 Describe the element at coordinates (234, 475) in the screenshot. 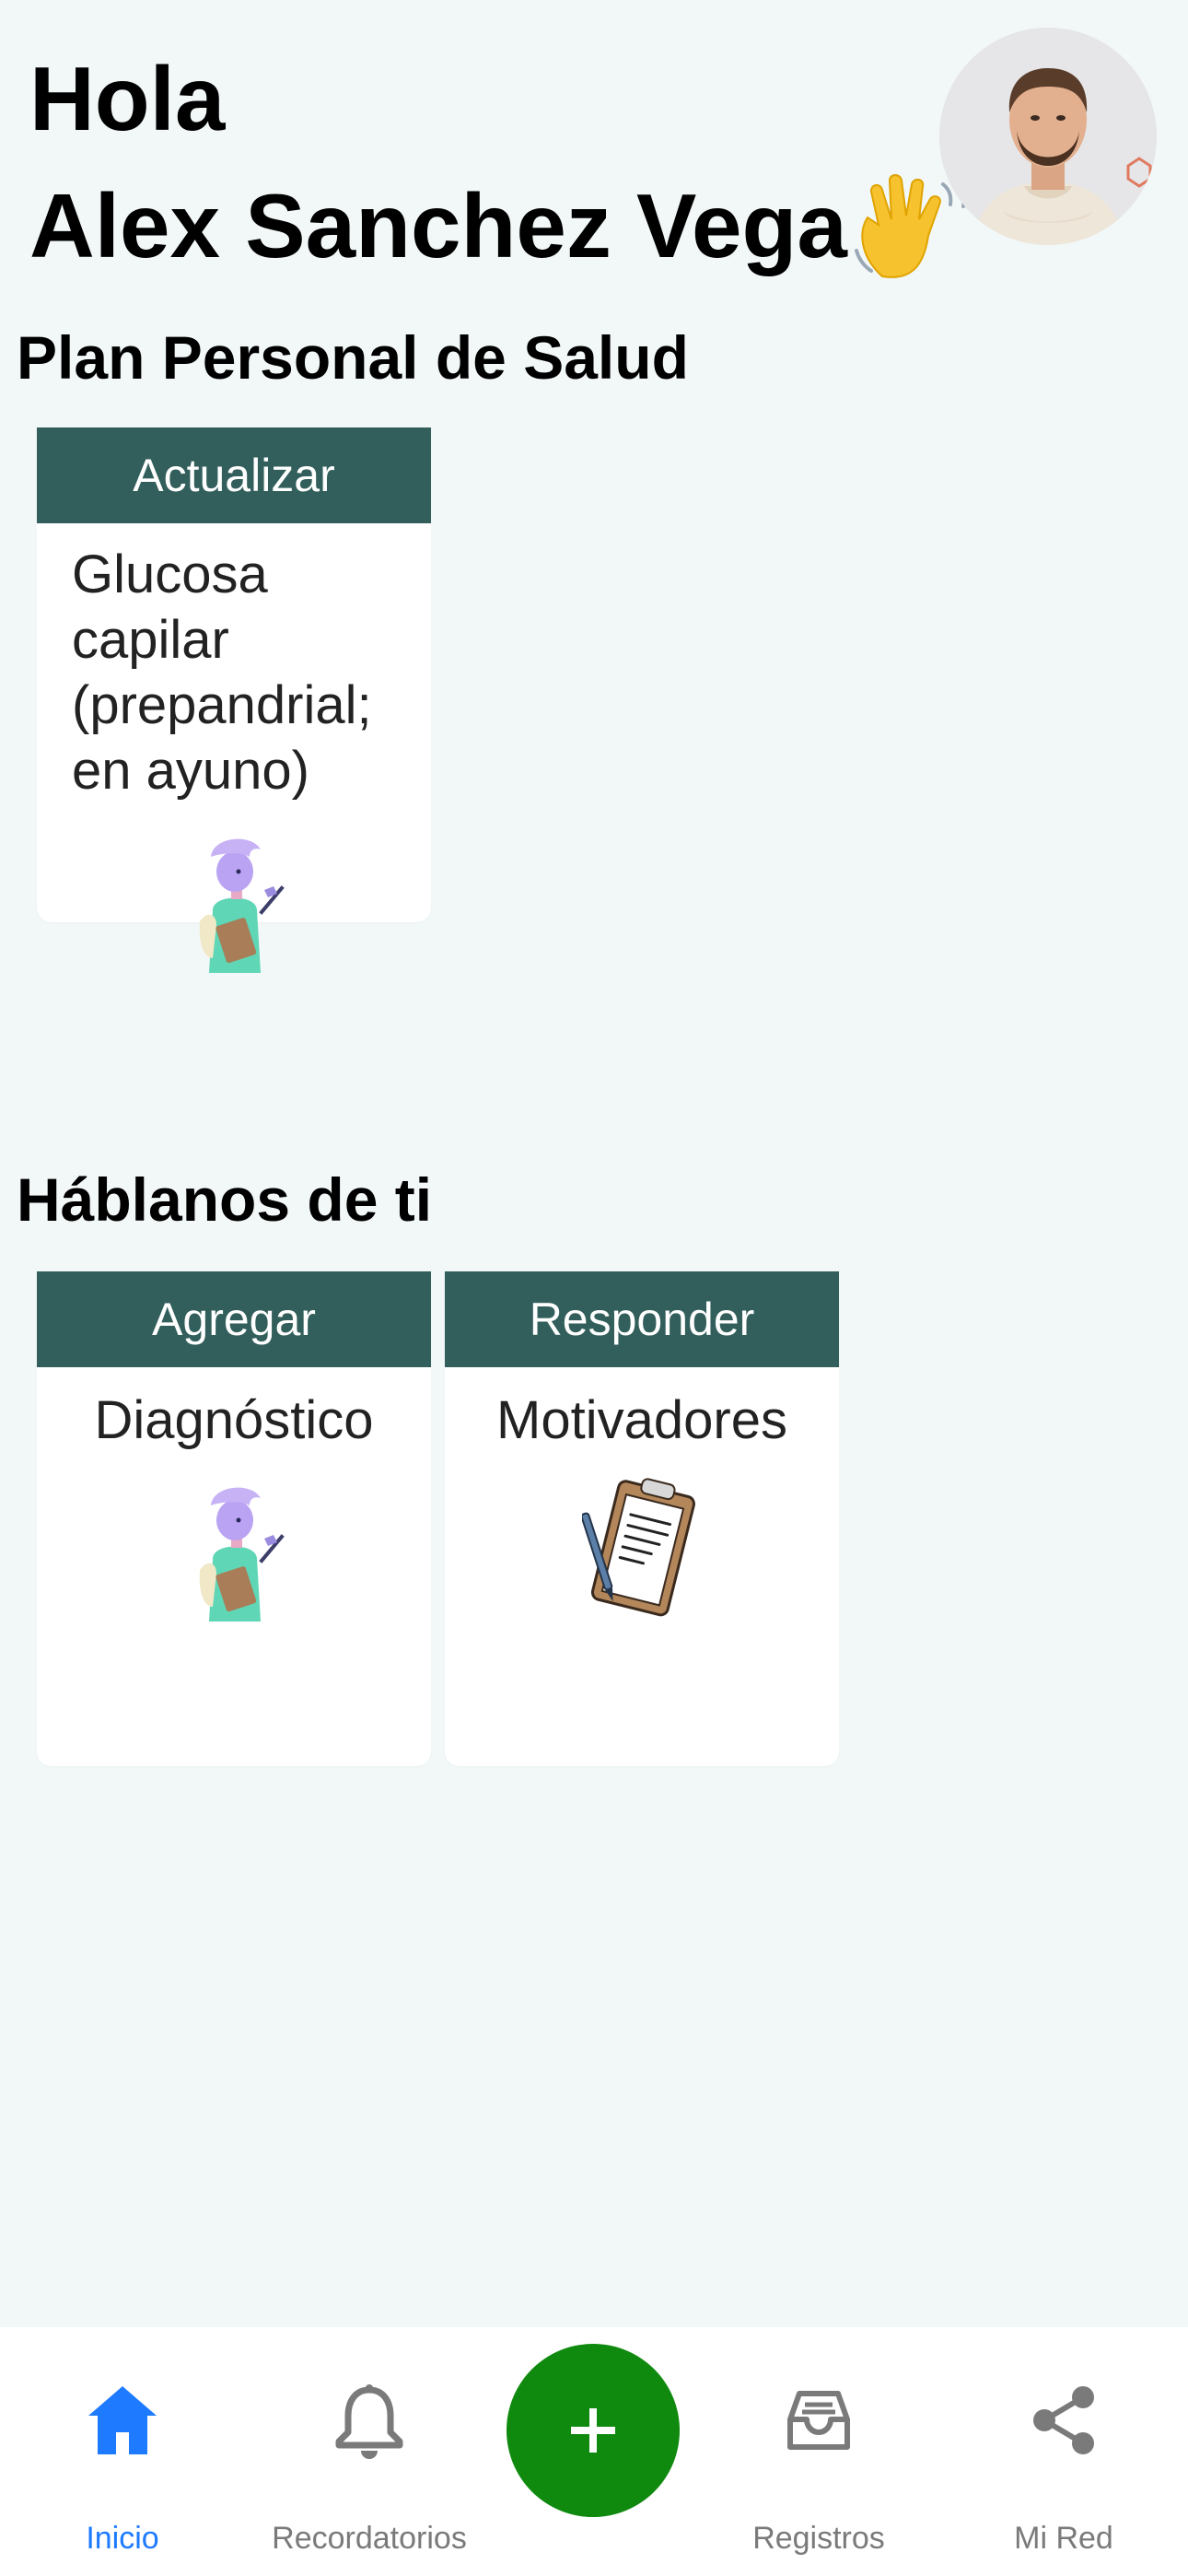

I see `card-action-button: Actualizar` at that location.